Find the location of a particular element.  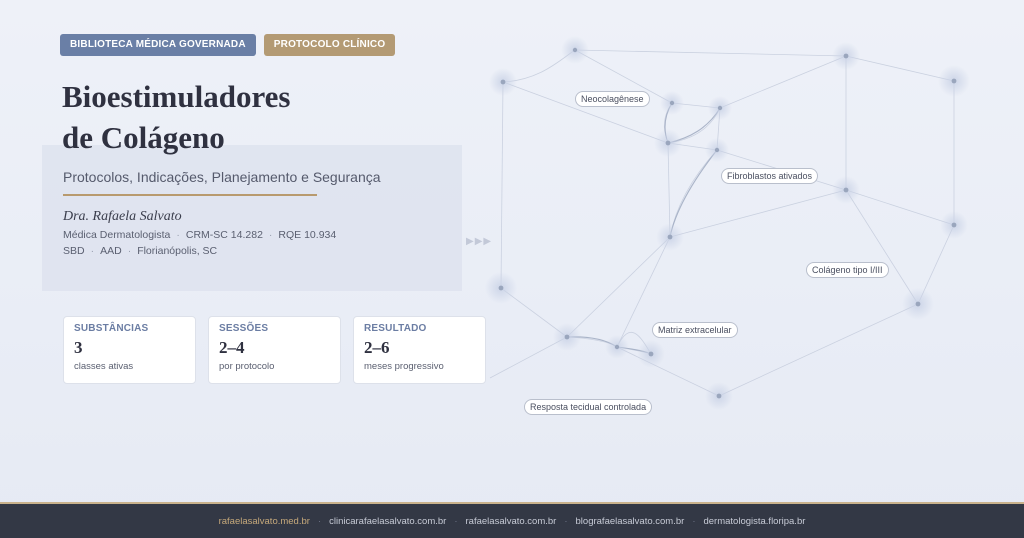

author-aad: AAD is located at coordinates (111, 251).